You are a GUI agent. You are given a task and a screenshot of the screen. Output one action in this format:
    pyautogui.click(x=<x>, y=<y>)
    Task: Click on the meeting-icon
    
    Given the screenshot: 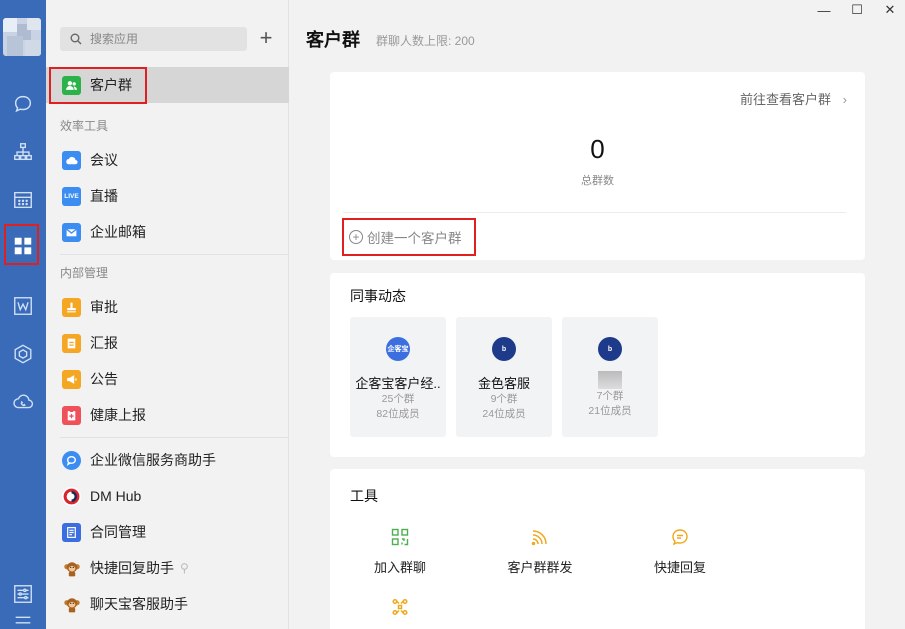 What is the action you would take?
    pyautogui.click(x=71, y=160)
    